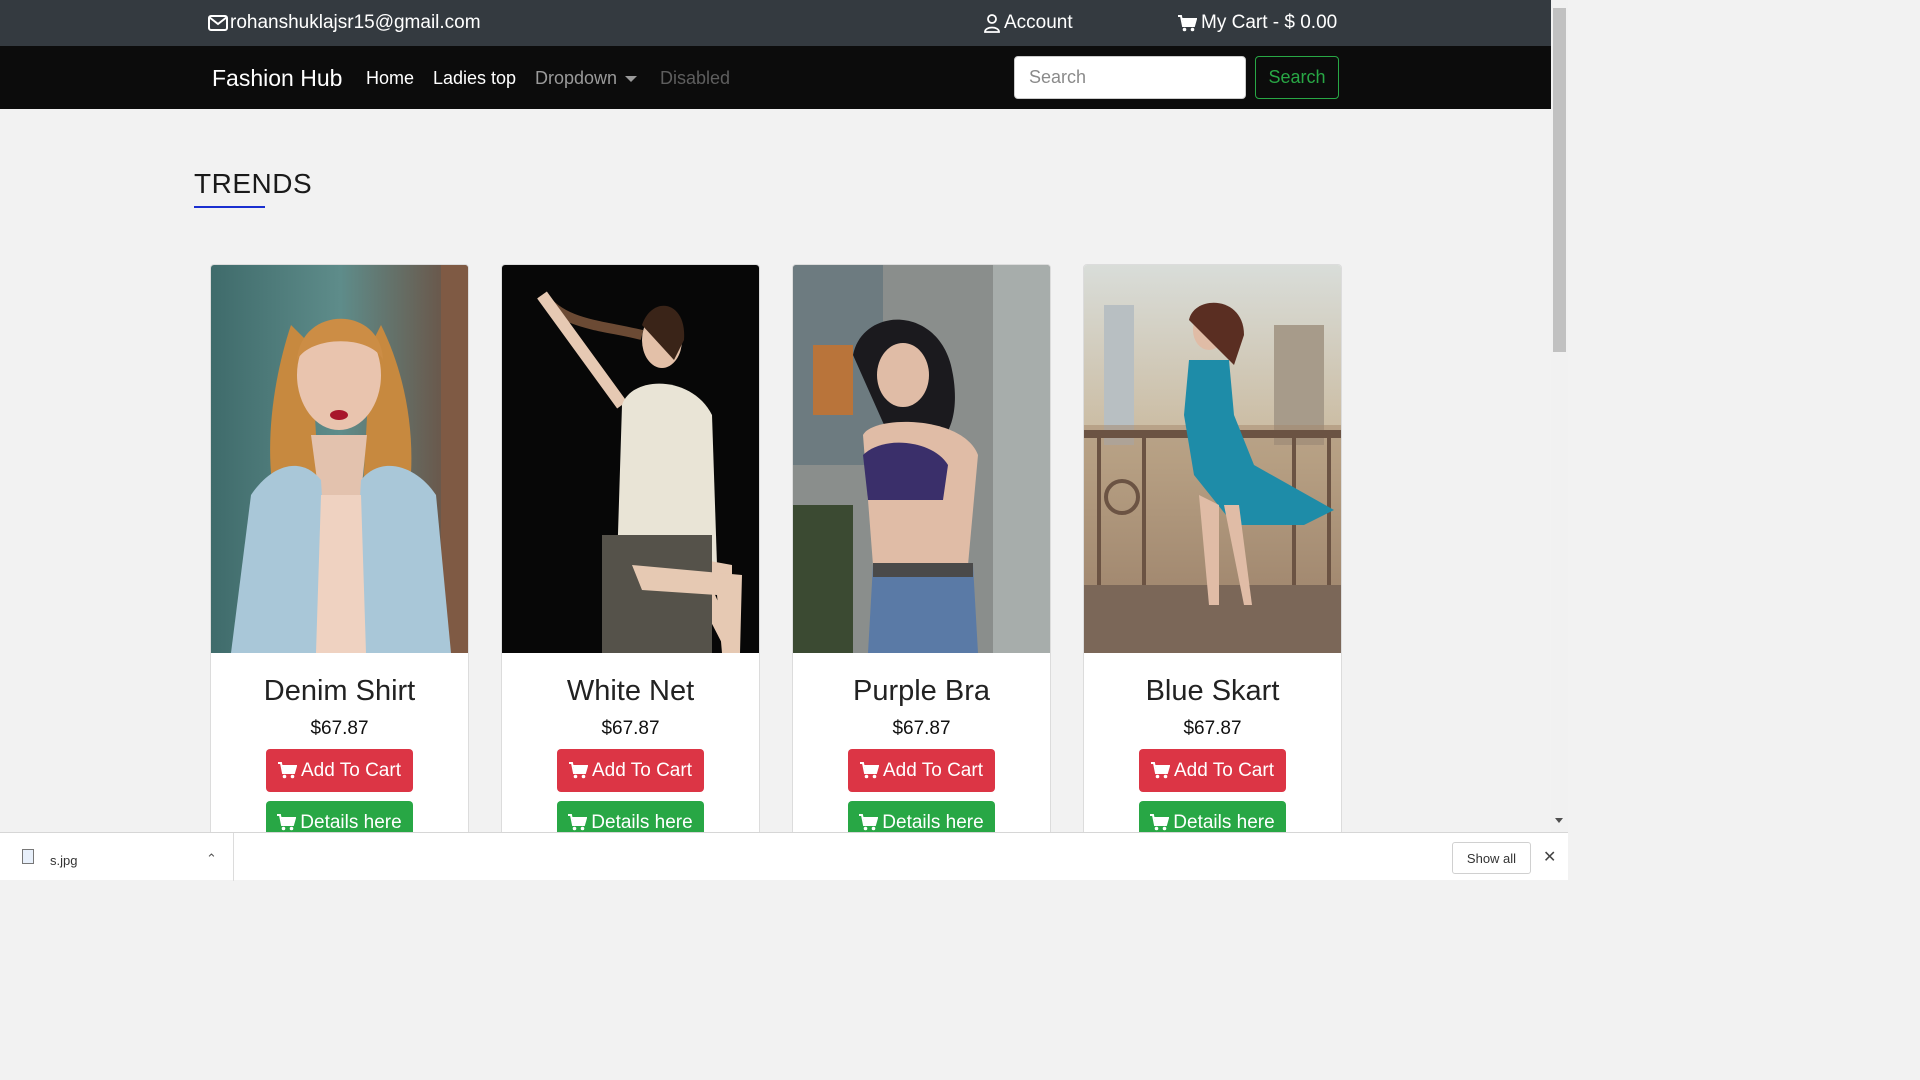 Image resolution: width=1920 pixels, height=1080 pixels. Describe the element at coordinates (117, 857) in the screenshot. I see `download-item: s.jpg ⌃` at that location.